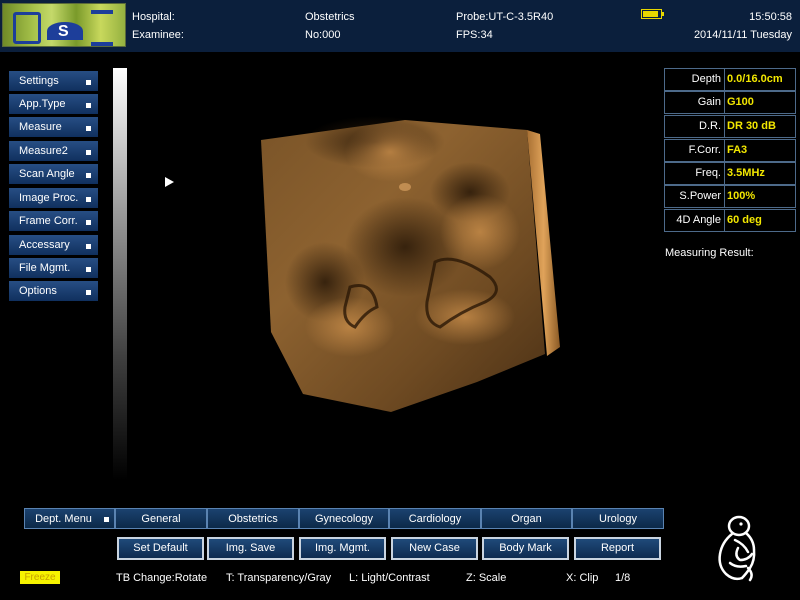  What do you see at coordinates (330, 17) in the screenshot?
I see `exam-type: Obstetrics` at bounding box center [330, 17].